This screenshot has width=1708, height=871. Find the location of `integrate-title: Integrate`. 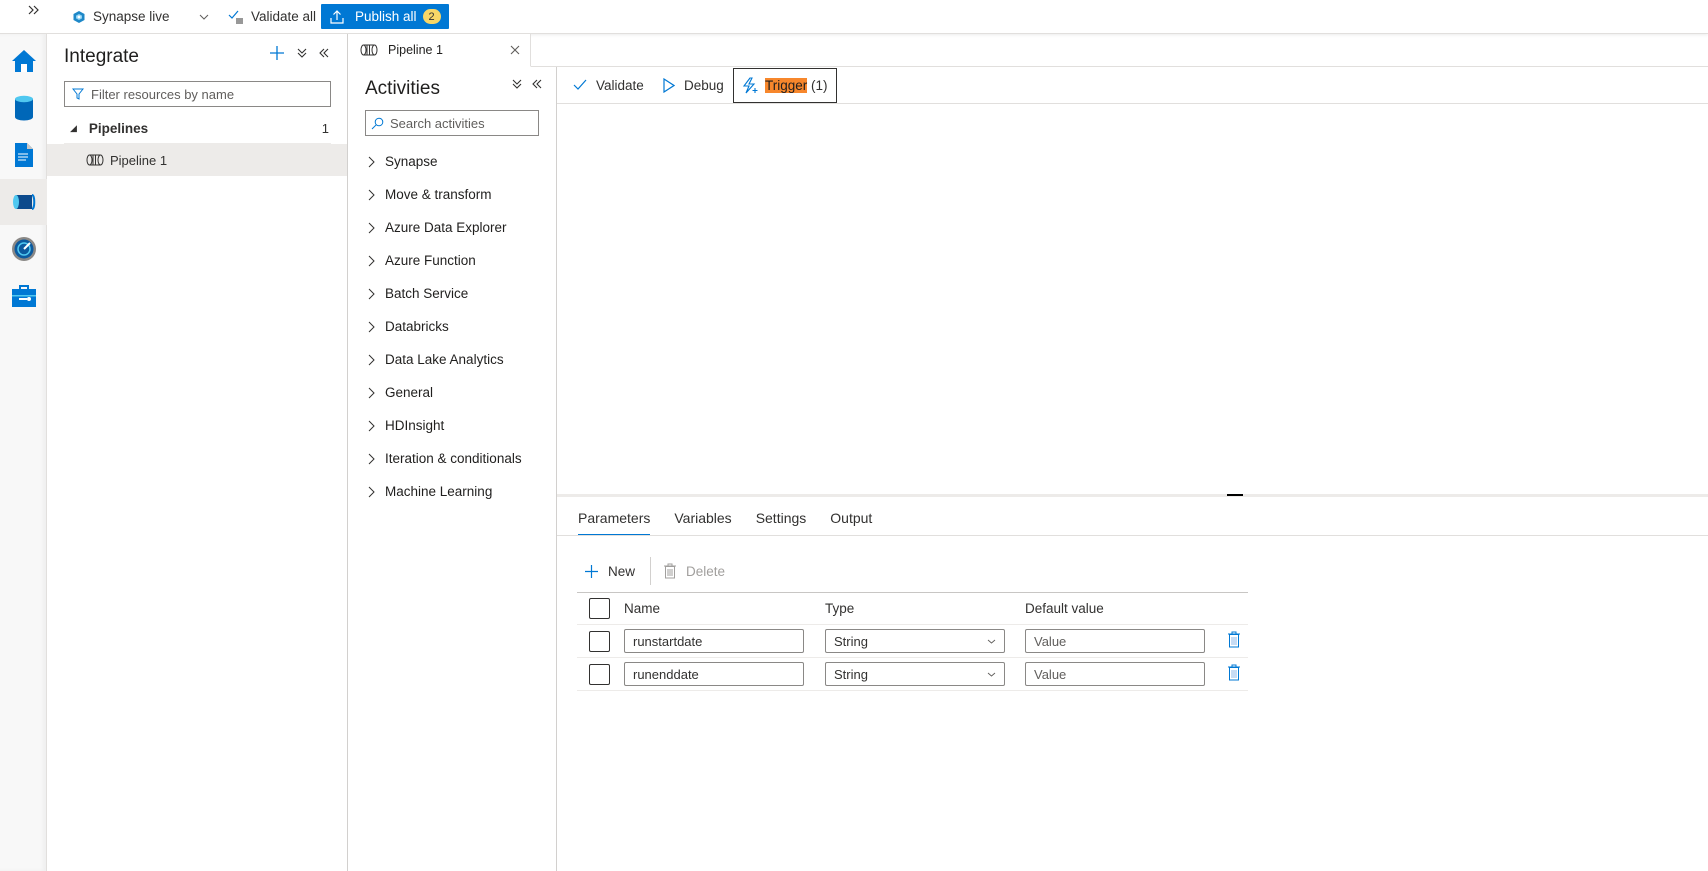

integrate-title: Integrate is located at coordinates (101, 56).